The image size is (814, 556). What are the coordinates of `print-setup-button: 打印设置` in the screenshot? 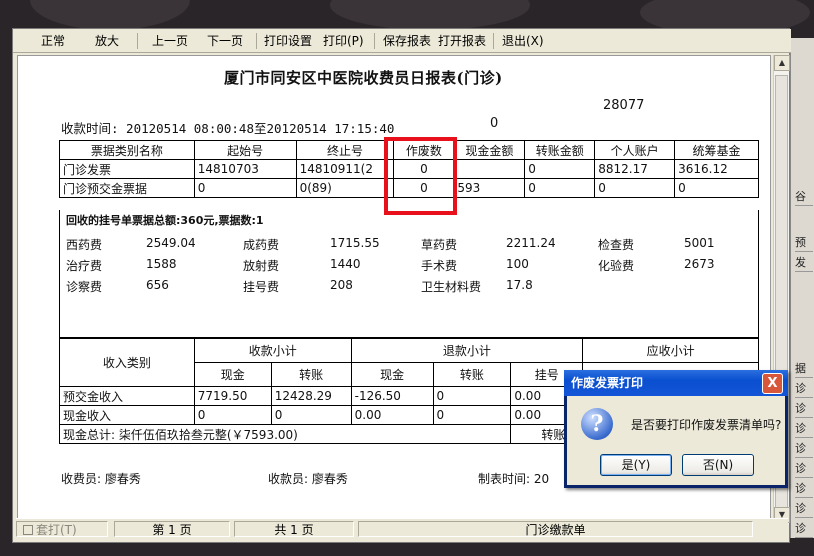 It's located at (288, 41).